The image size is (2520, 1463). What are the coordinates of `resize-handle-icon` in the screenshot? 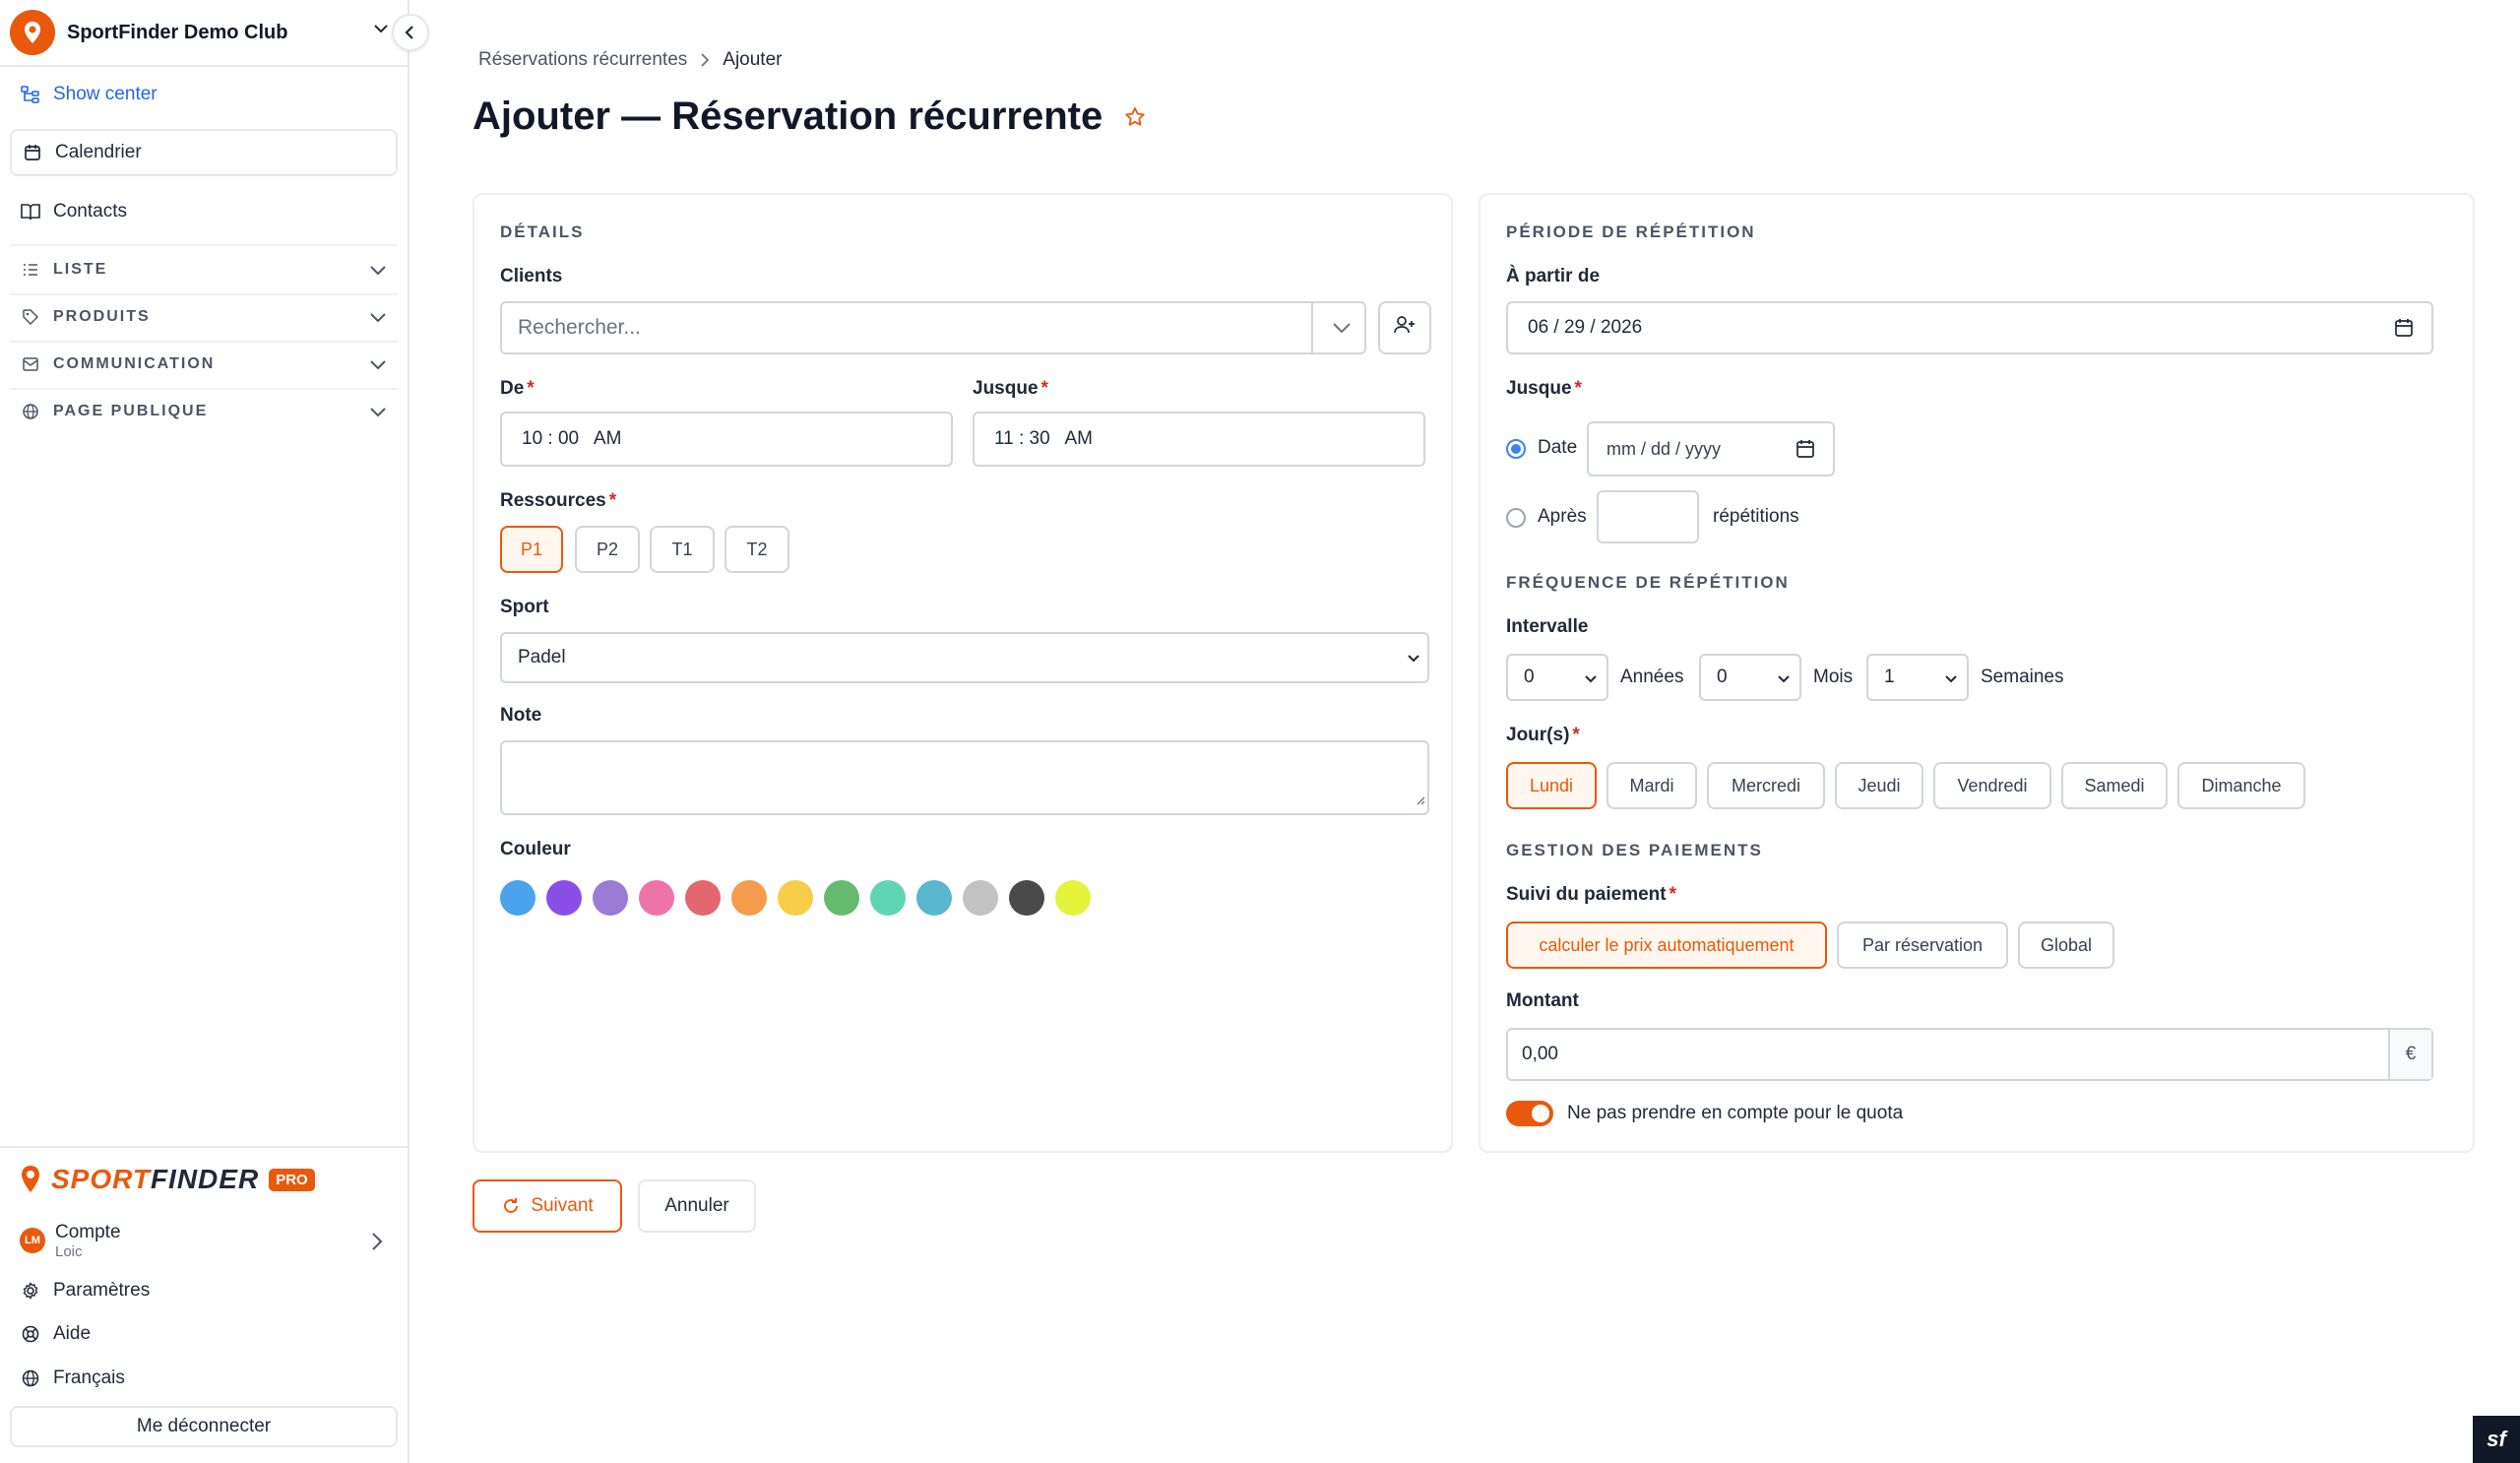 It's located at (1420, 800).